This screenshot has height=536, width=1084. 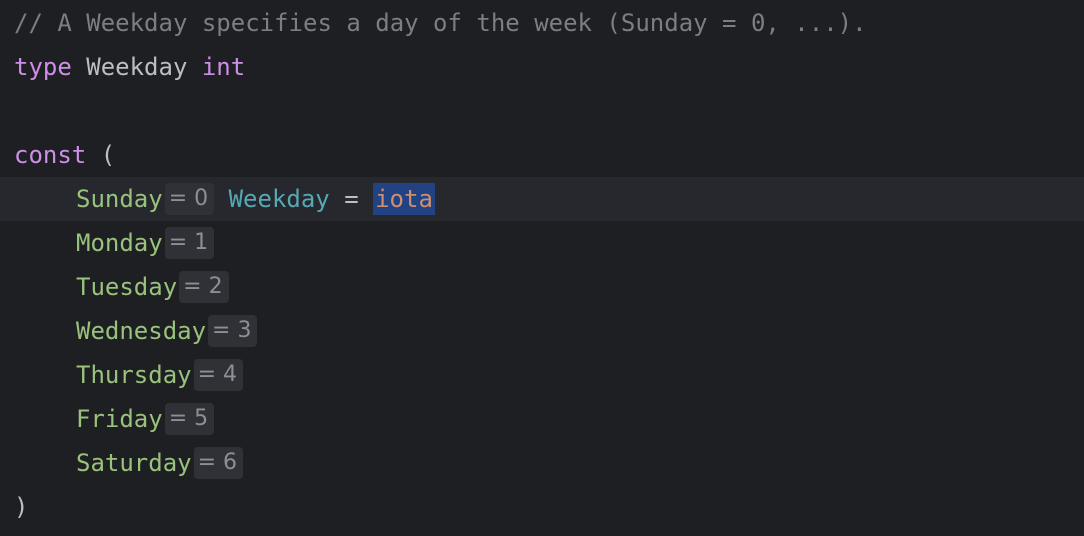 What do you see at coordinates (542, 287) in the screenshot?
I see `code-line-const: Tuesday = 2` at bounding box center [542, 287].